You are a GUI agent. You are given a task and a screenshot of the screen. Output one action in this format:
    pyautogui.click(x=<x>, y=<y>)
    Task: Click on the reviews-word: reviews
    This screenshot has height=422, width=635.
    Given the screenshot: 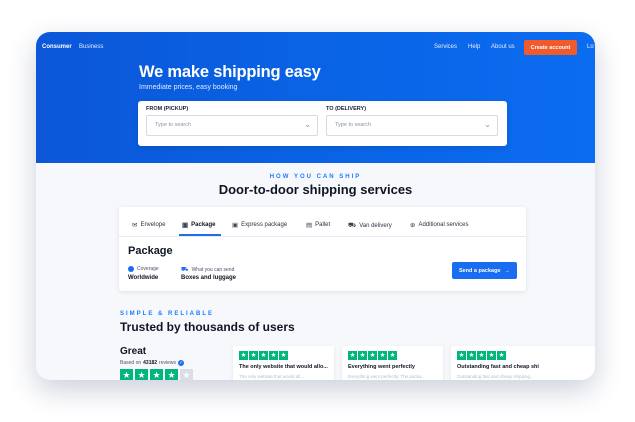 What is the action you would take?
    pyautogui.click(x=167, y=363)
    